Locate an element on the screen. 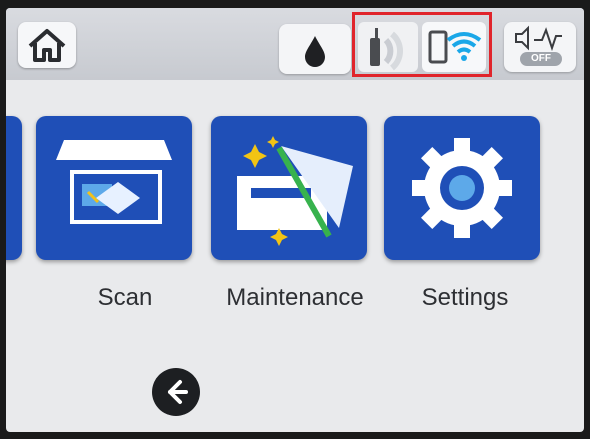 The image size is (590, 439). ink-drop-icon is located at coordinates (315, 51).